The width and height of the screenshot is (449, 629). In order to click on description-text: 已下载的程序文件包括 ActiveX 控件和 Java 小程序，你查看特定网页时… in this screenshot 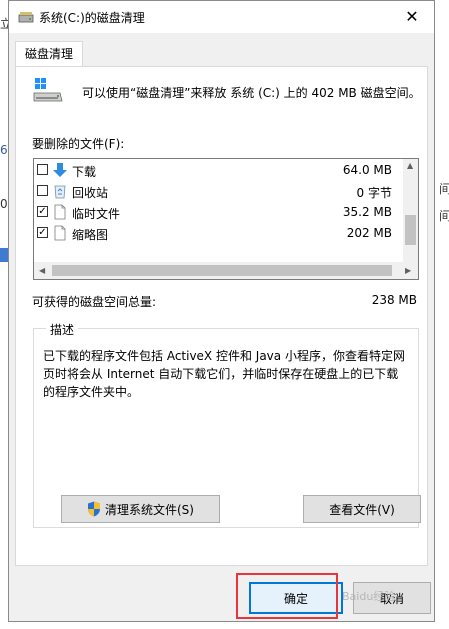, I will do `click(224, 374)`.